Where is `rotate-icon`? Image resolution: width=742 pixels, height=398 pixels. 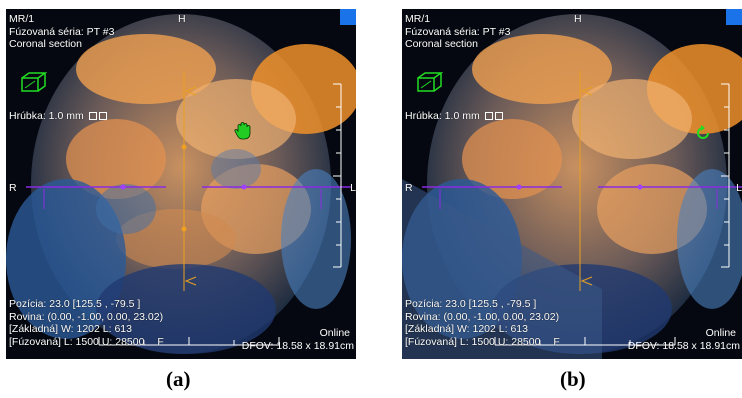
rotate-icon is located at coordinates (703, 132).